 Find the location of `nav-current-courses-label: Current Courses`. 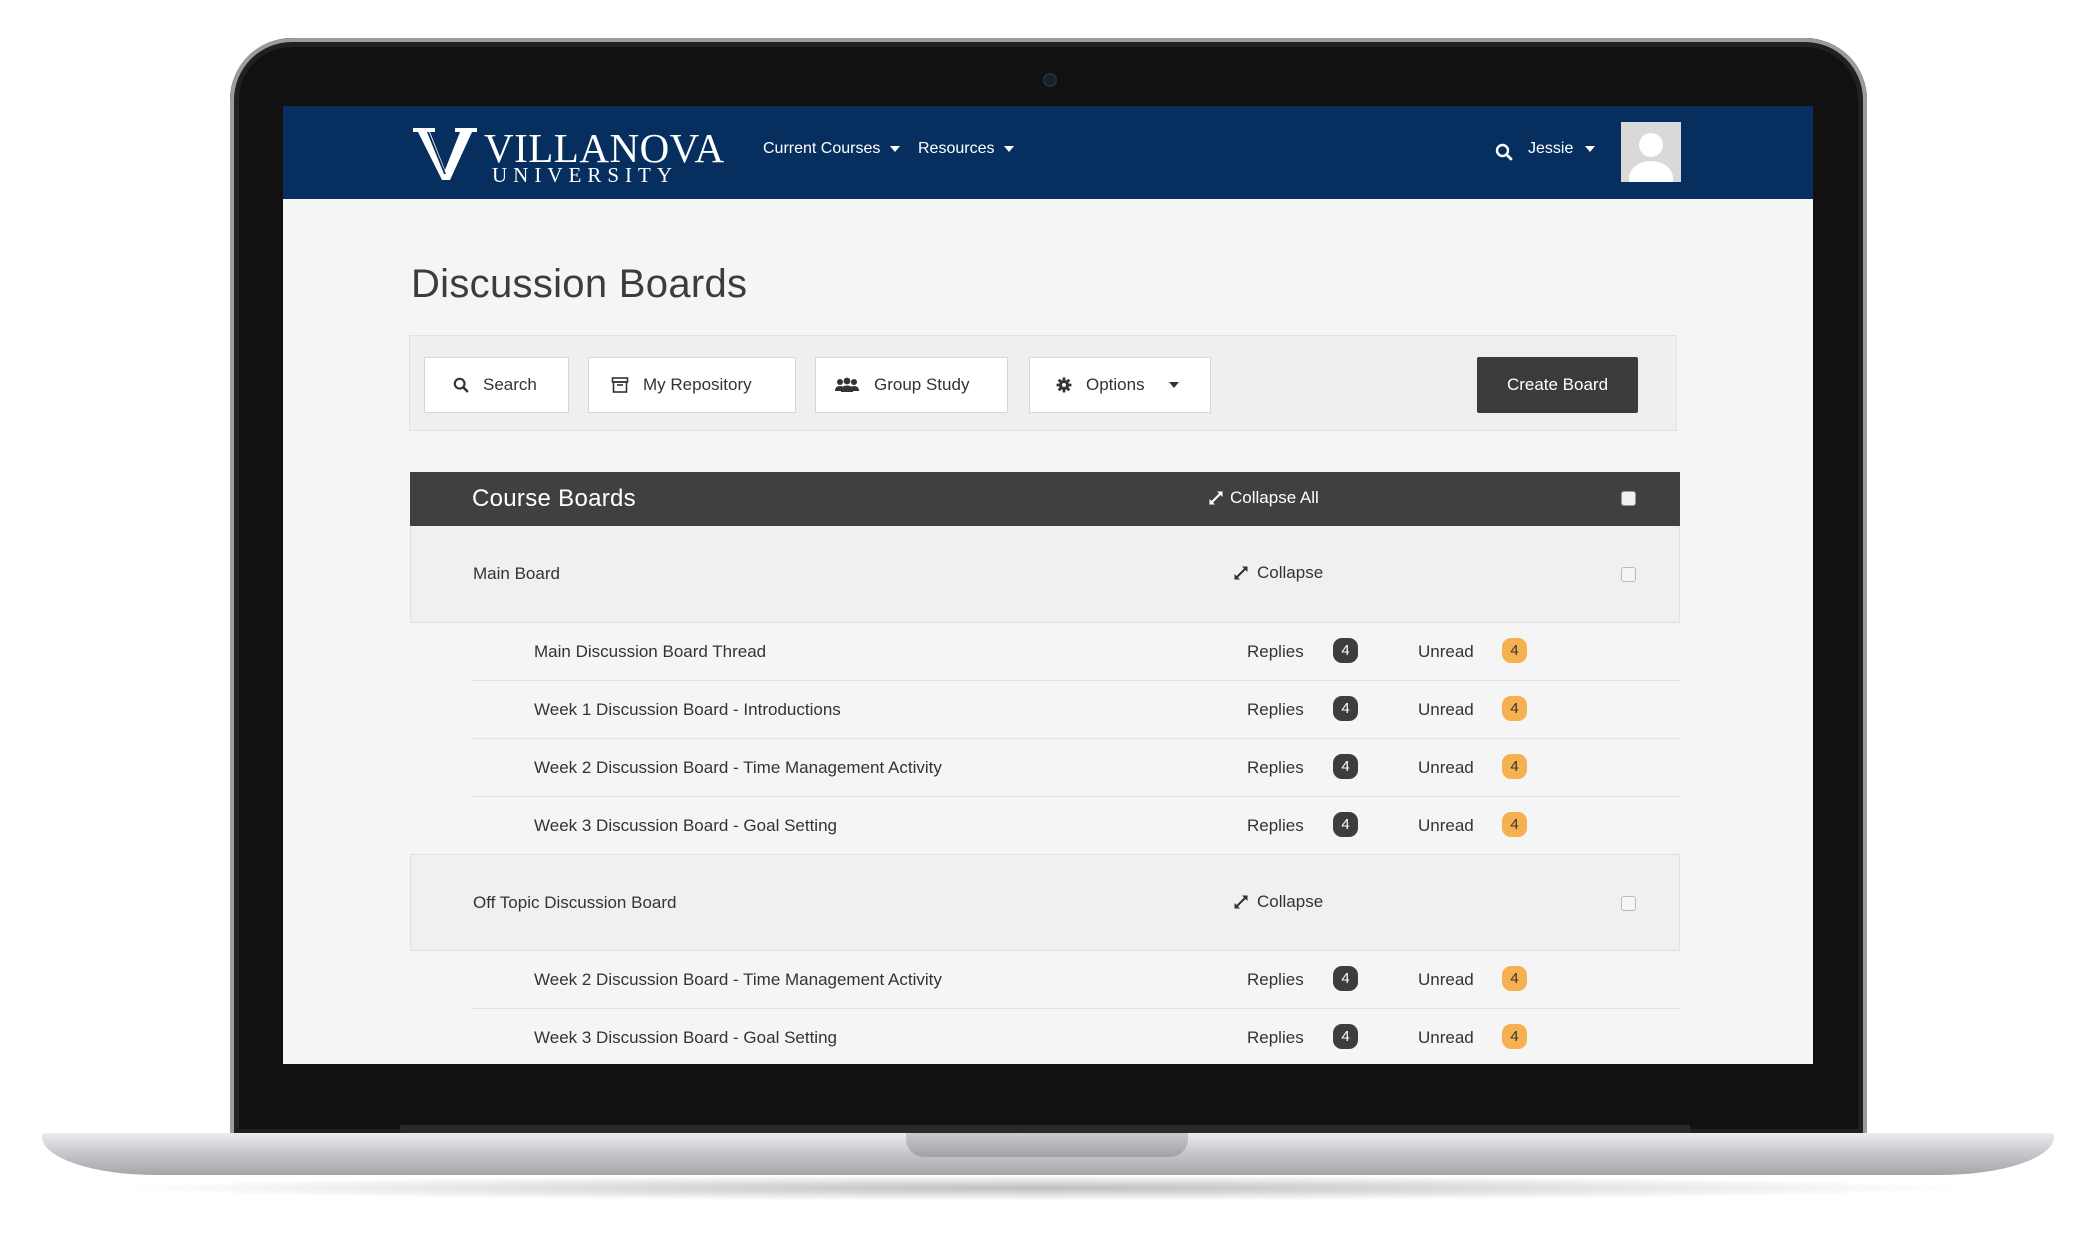

nav-current-courses-label: Current Courses is located at coordinates (822, 148).